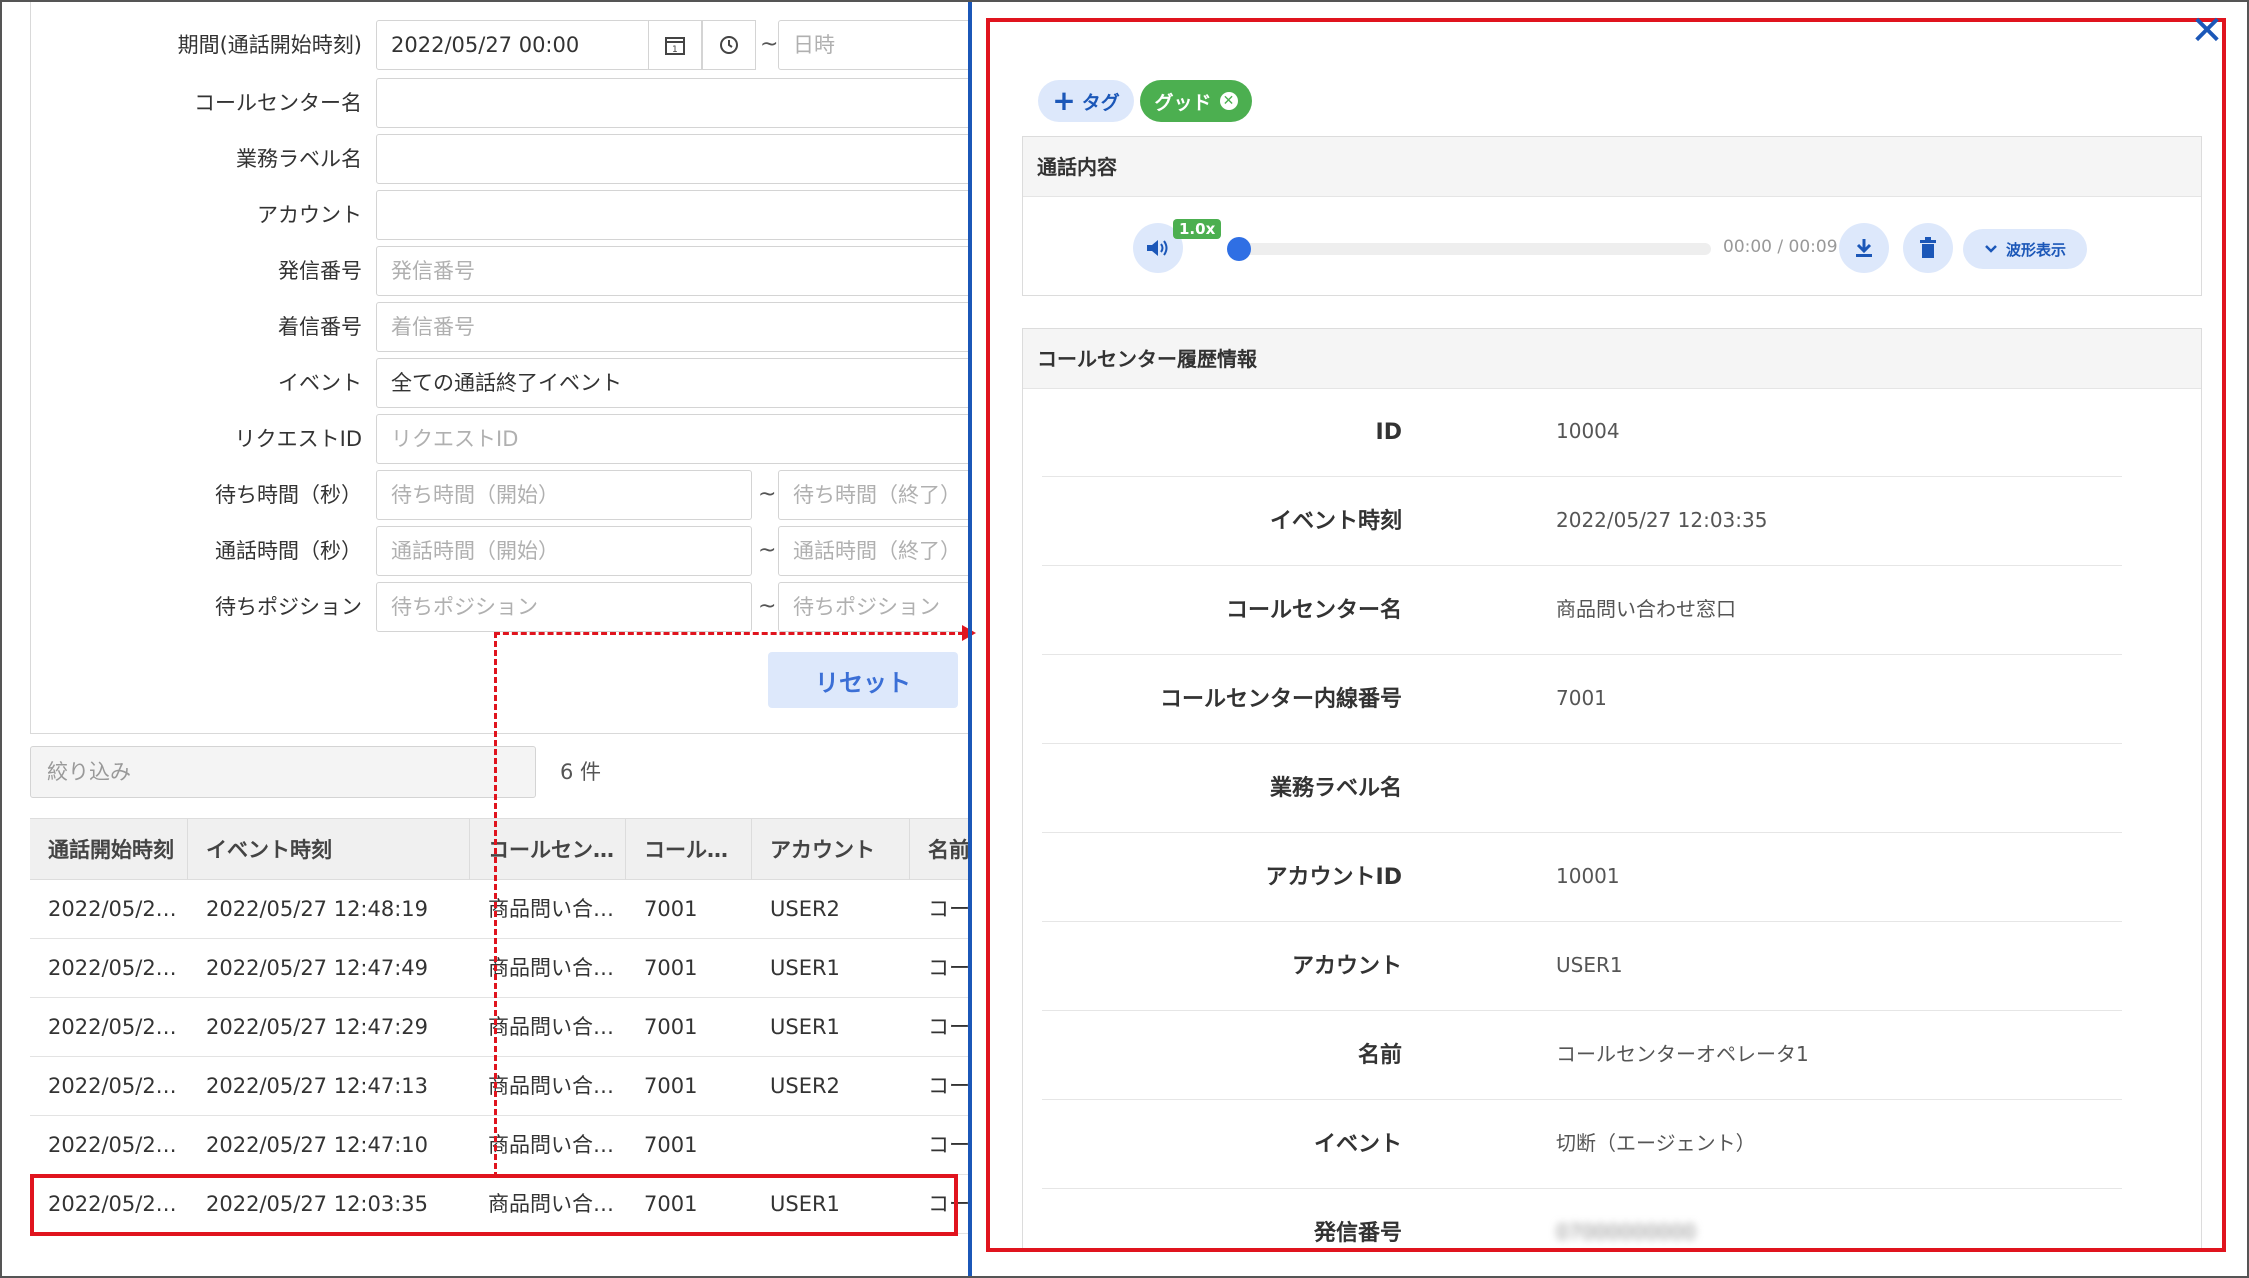 Image resolution: width=2249 pixels, height=1278 pixels. What do you see at coordinates (1473, 249) in the screenshot?
I see `seek-bar` at bounding box center [1473, 249].